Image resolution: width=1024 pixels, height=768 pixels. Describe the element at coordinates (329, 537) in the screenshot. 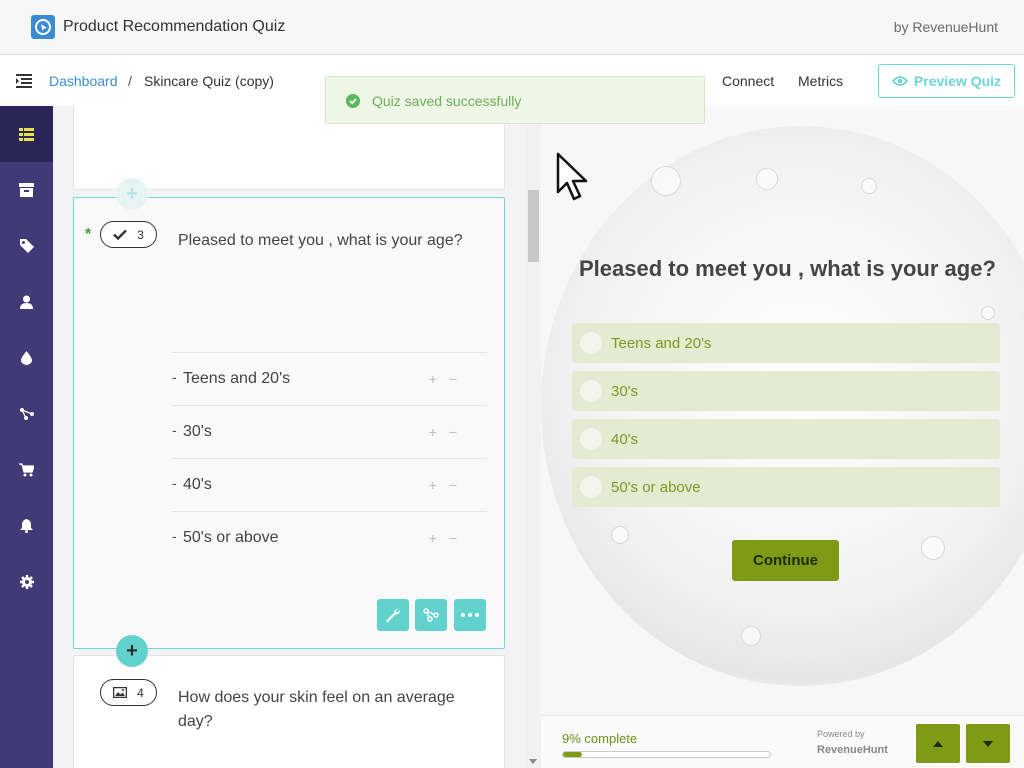

I see `answer-row: - 50's or above + −` at that location.